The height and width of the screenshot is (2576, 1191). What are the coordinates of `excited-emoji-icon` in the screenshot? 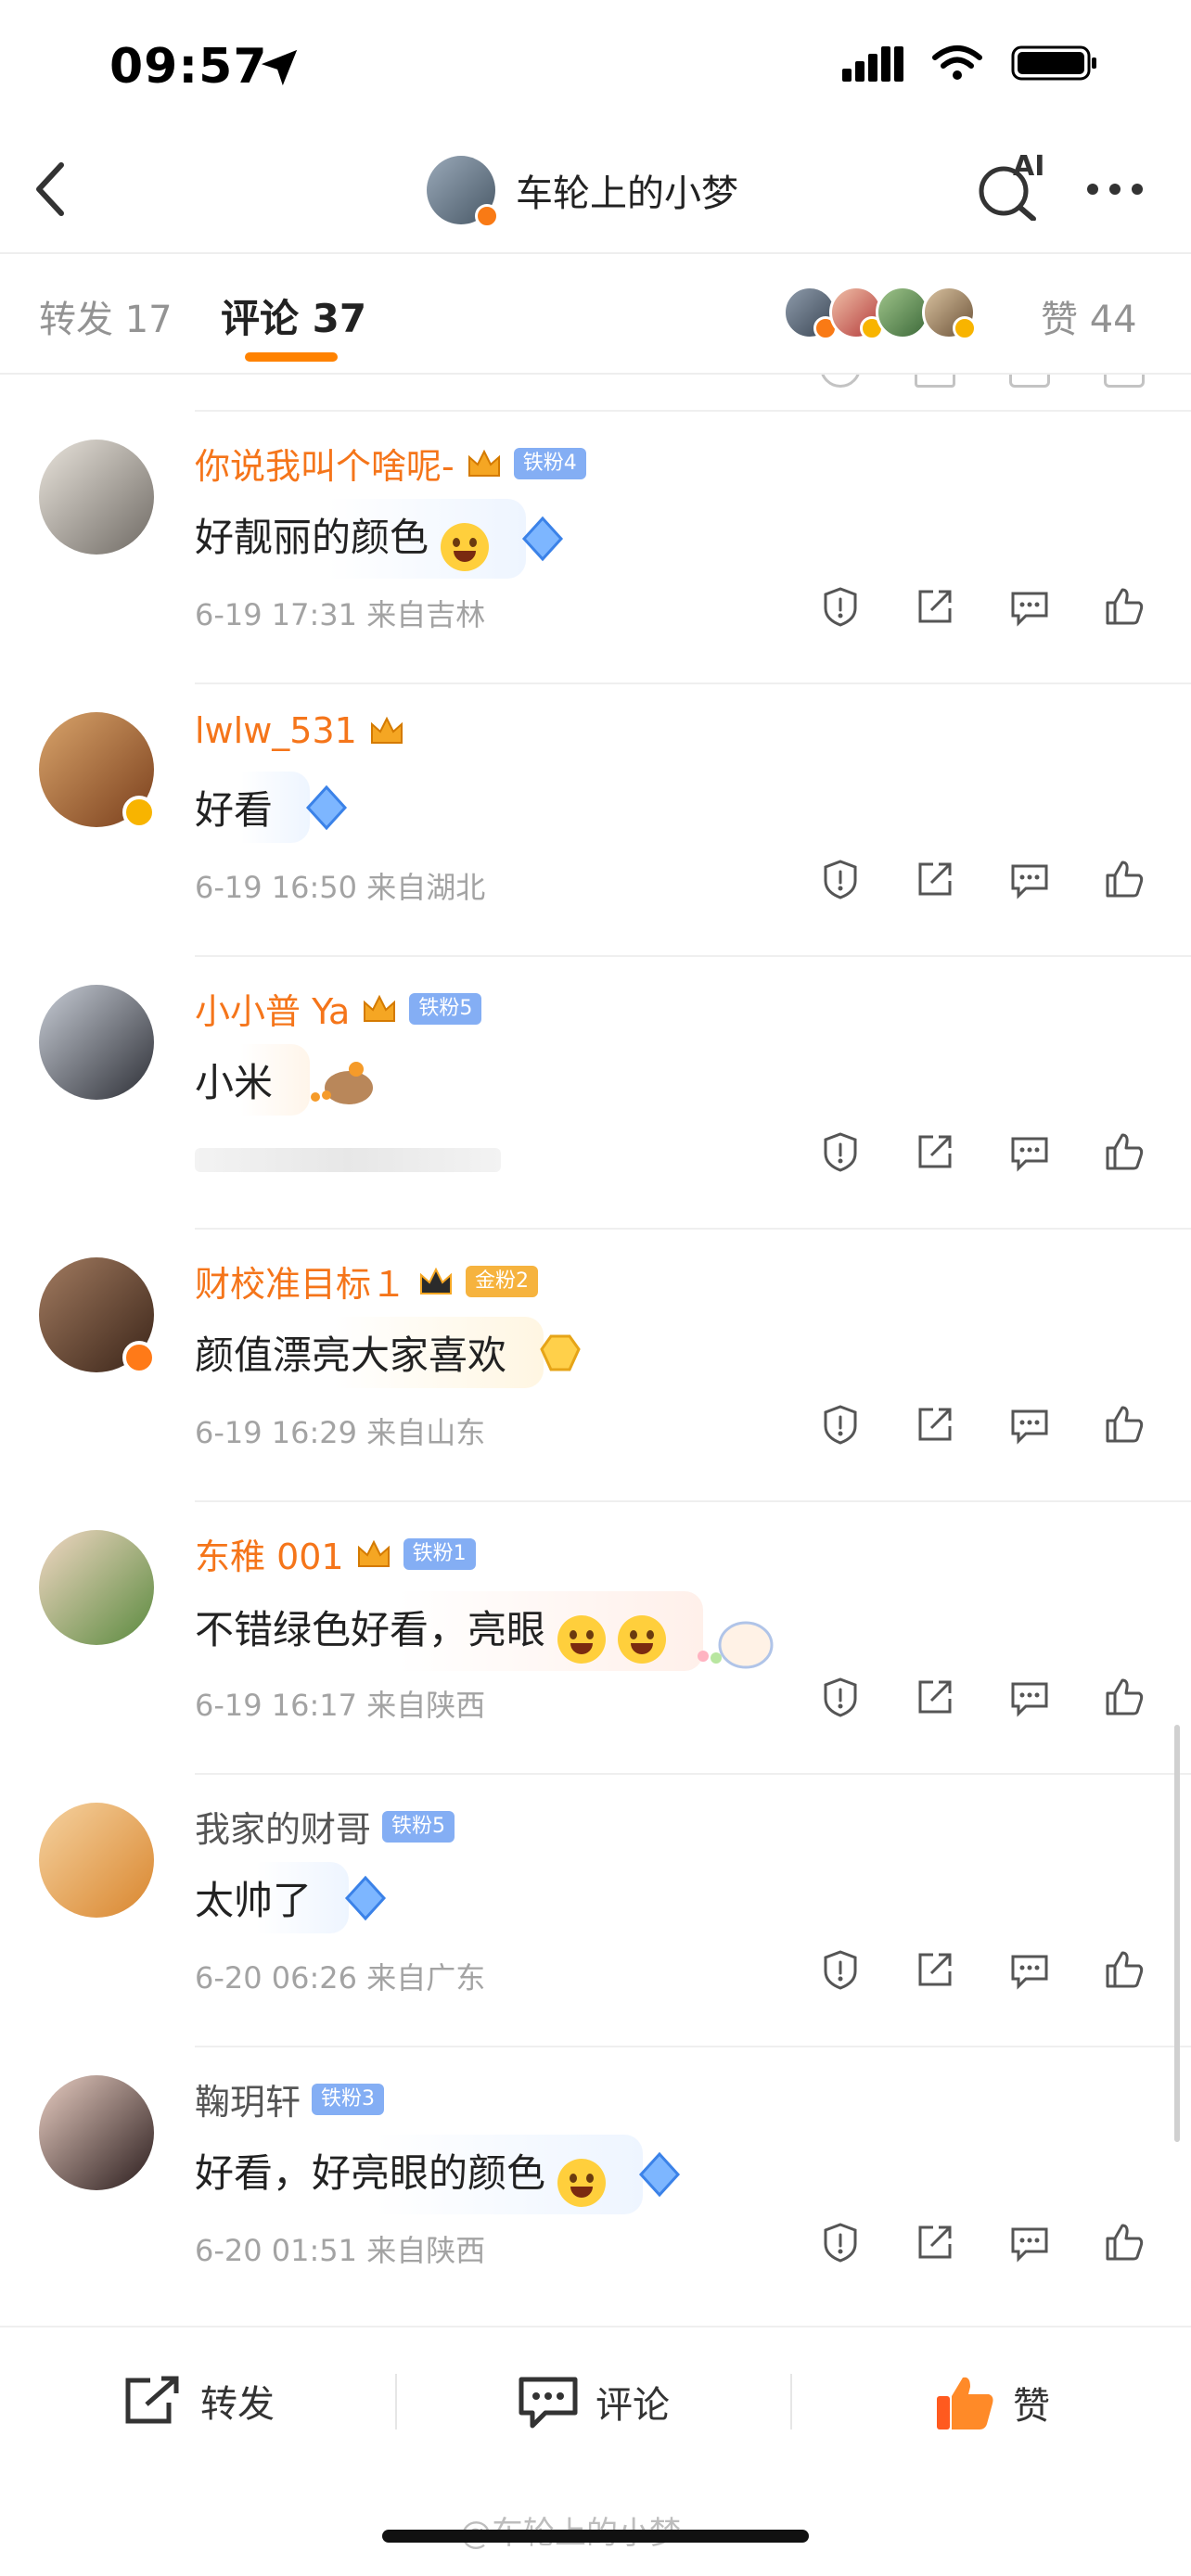 It's located at (582, 1639).